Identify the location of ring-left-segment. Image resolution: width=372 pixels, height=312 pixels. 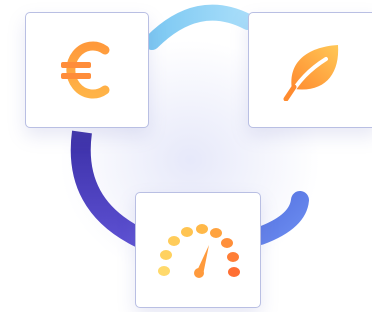
(107, 188).